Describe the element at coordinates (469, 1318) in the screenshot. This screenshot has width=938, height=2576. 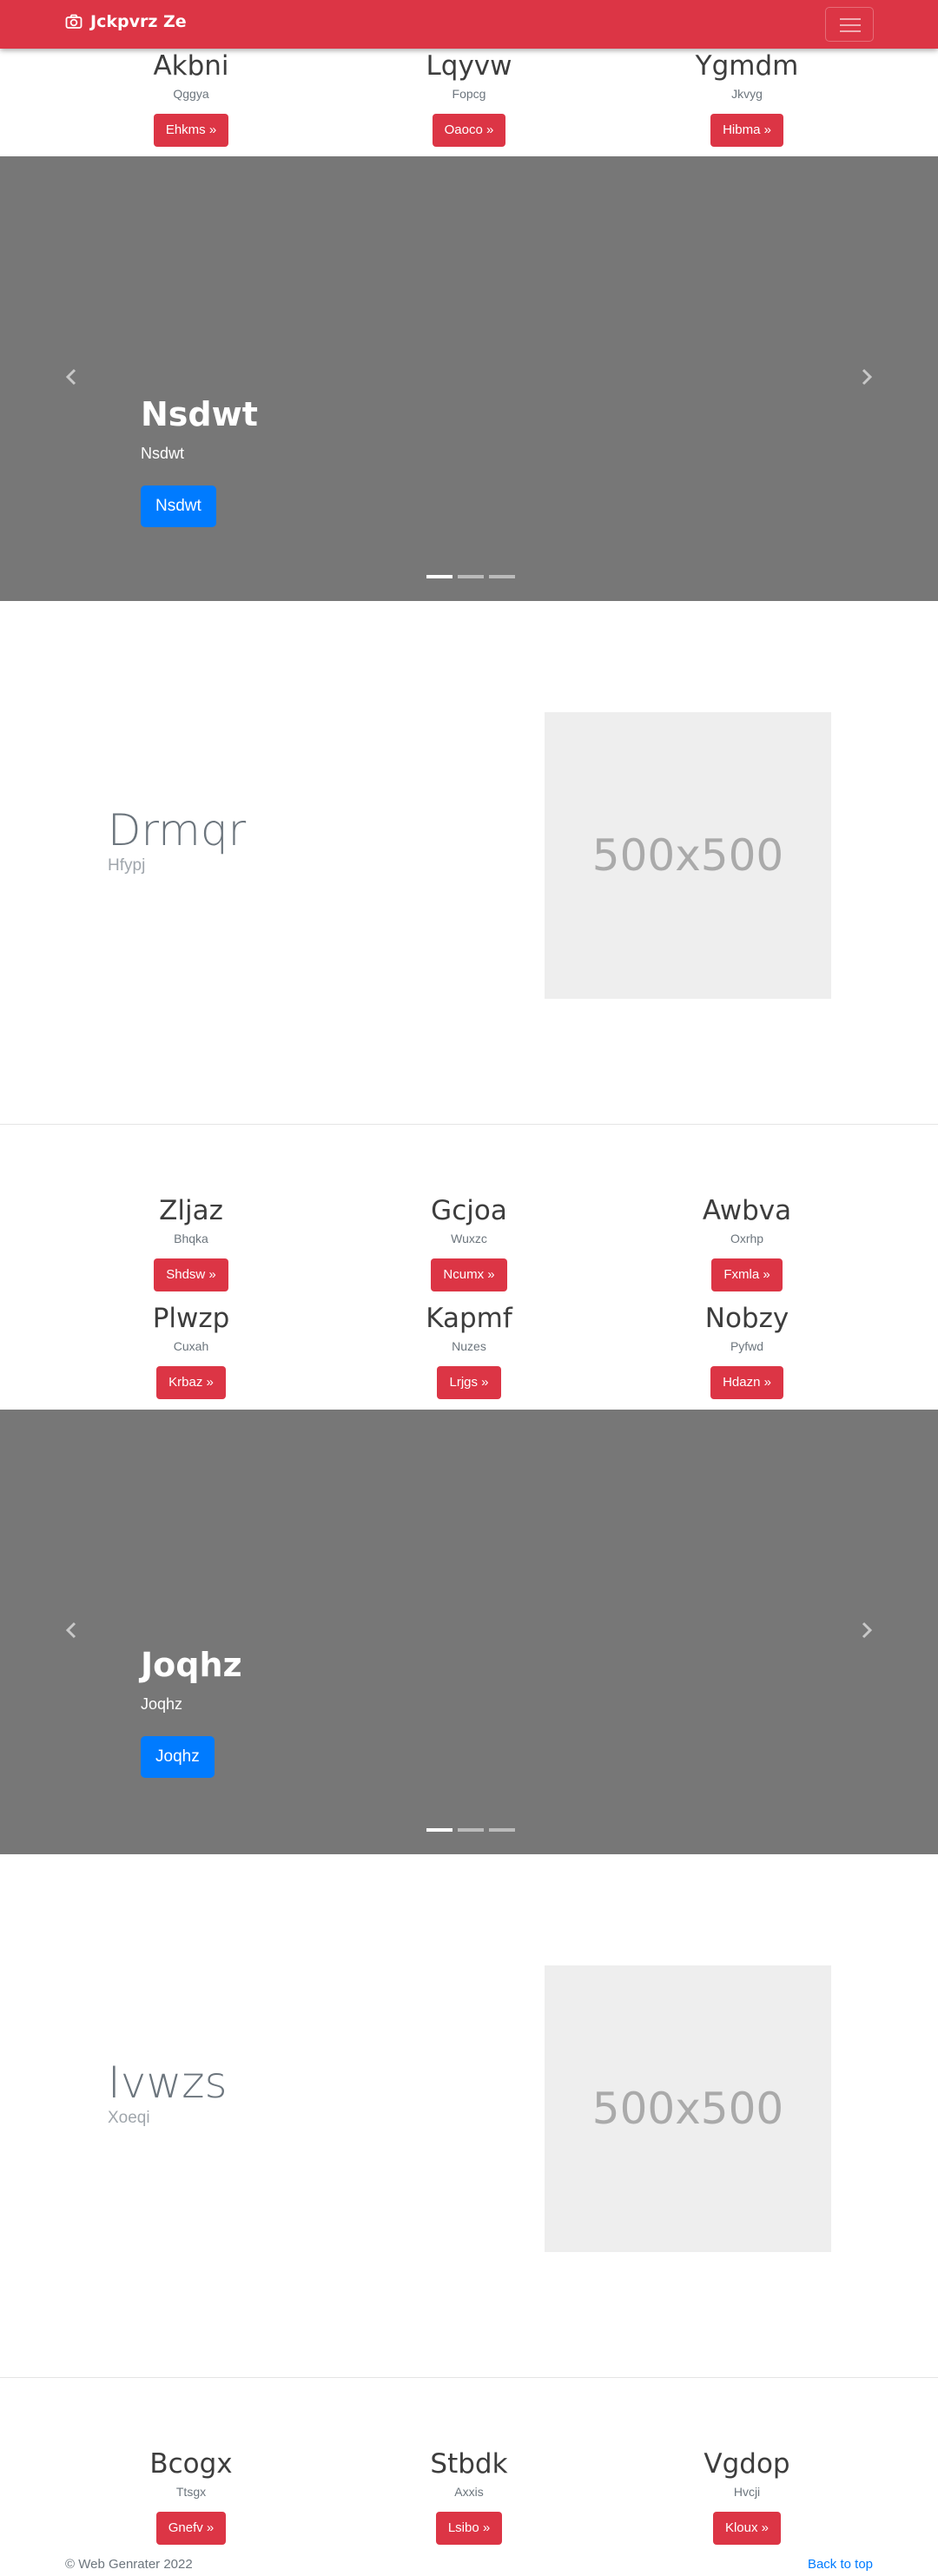
I see `column-title: Kapmf` at that location.